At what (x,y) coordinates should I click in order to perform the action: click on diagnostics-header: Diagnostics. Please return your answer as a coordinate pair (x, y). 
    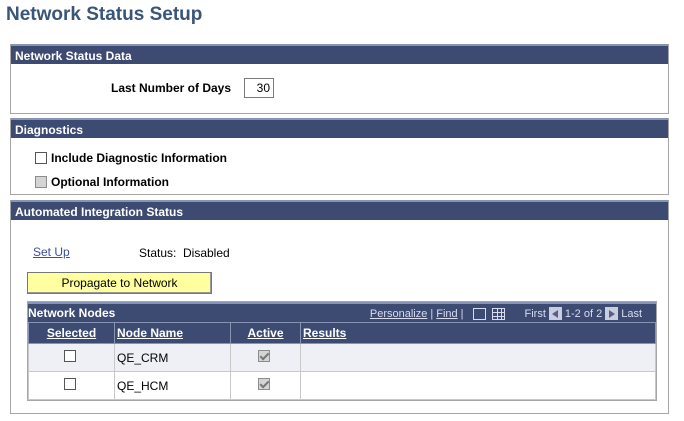
    Looking at the image, I should click on (339, 128).